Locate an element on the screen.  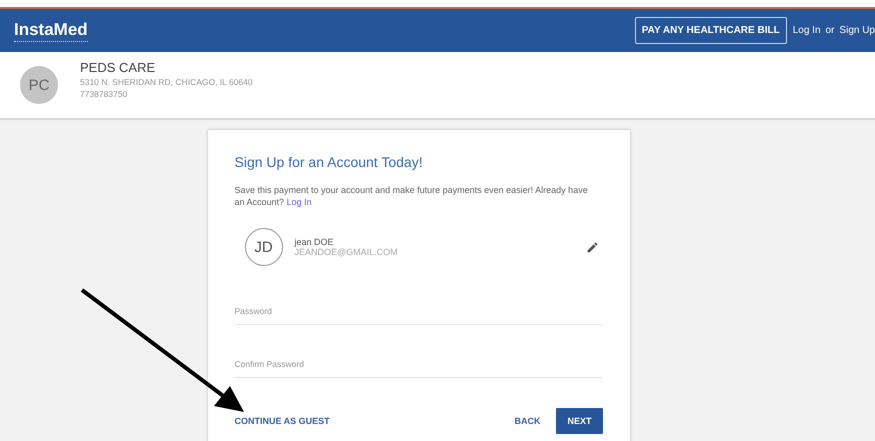
provider-name: PEDS CARE is located at coordinates (118, 67).